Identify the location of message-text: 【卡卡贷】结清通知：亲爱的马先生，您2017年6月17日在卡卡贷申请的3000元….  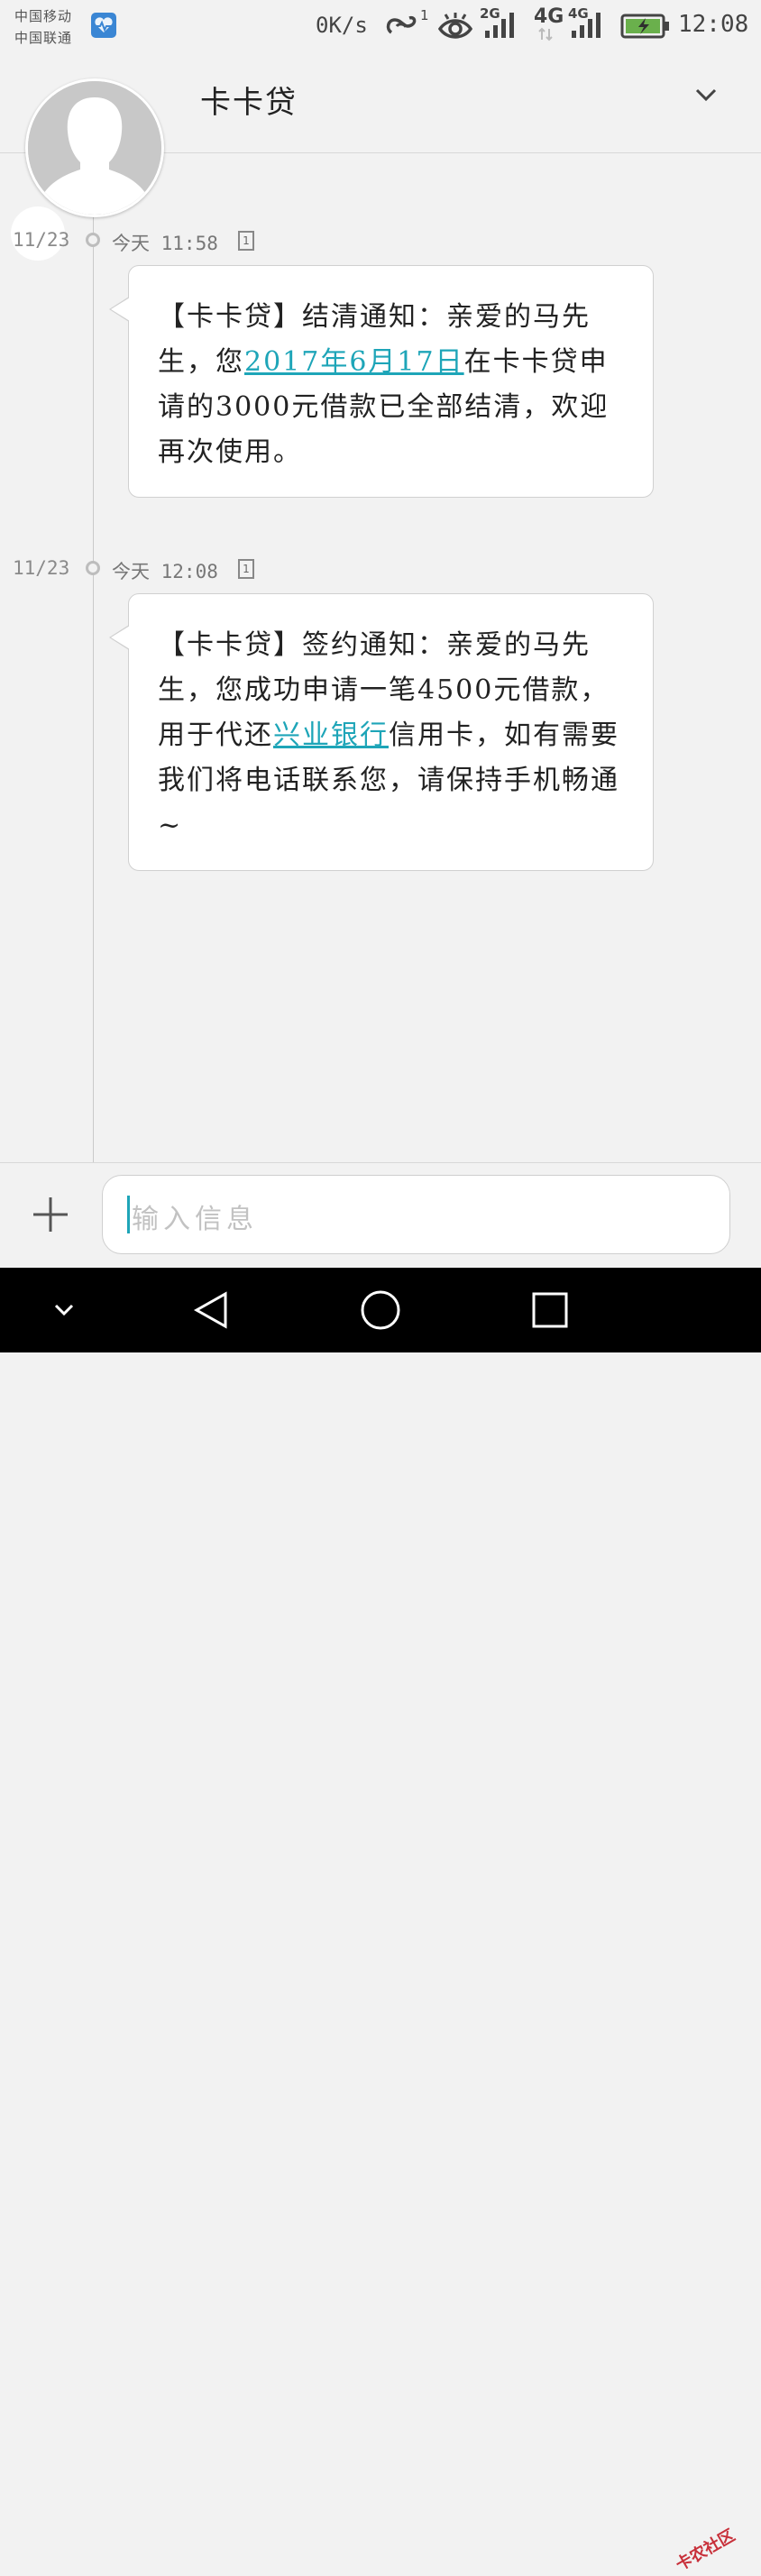
(390, 385).